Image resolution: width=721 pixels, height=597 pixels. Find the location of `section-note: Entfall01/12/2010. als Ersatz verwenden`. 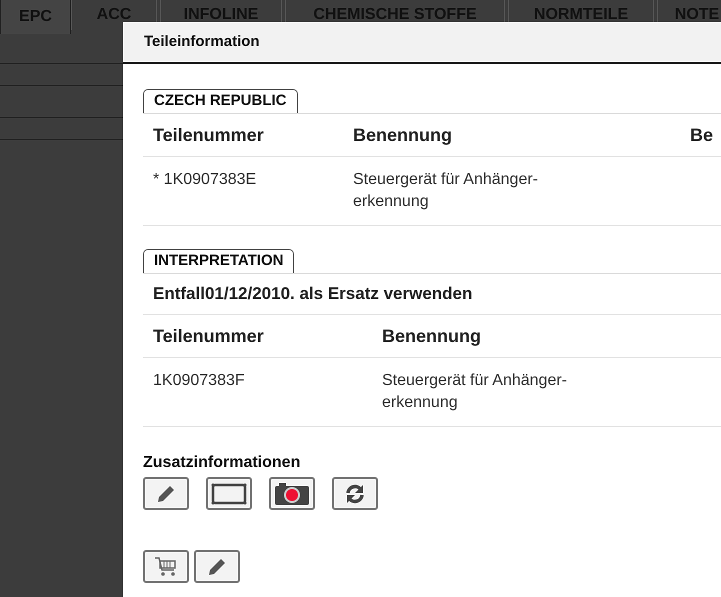

section-note: Entfall01/12/2010. als Ersatz verwenden is located at coordinates (432, 294).